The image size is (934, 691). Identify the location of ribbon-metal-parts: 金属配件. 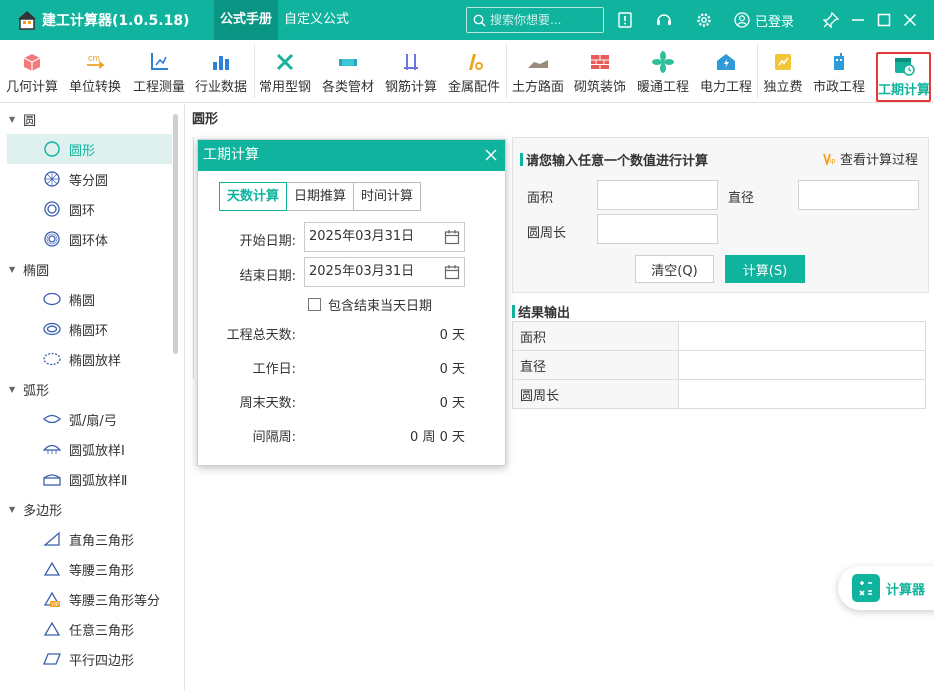
(474, 74).